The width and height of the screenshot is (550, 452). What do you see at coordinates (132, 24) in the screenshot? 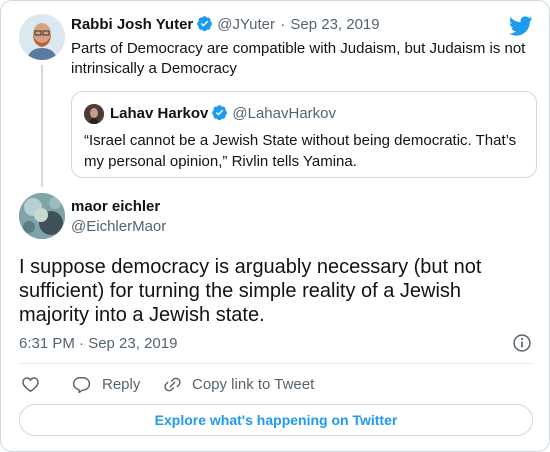
I see `parent-author-name: Rabbi Josh Yuter` at bounding box center [132, 24].